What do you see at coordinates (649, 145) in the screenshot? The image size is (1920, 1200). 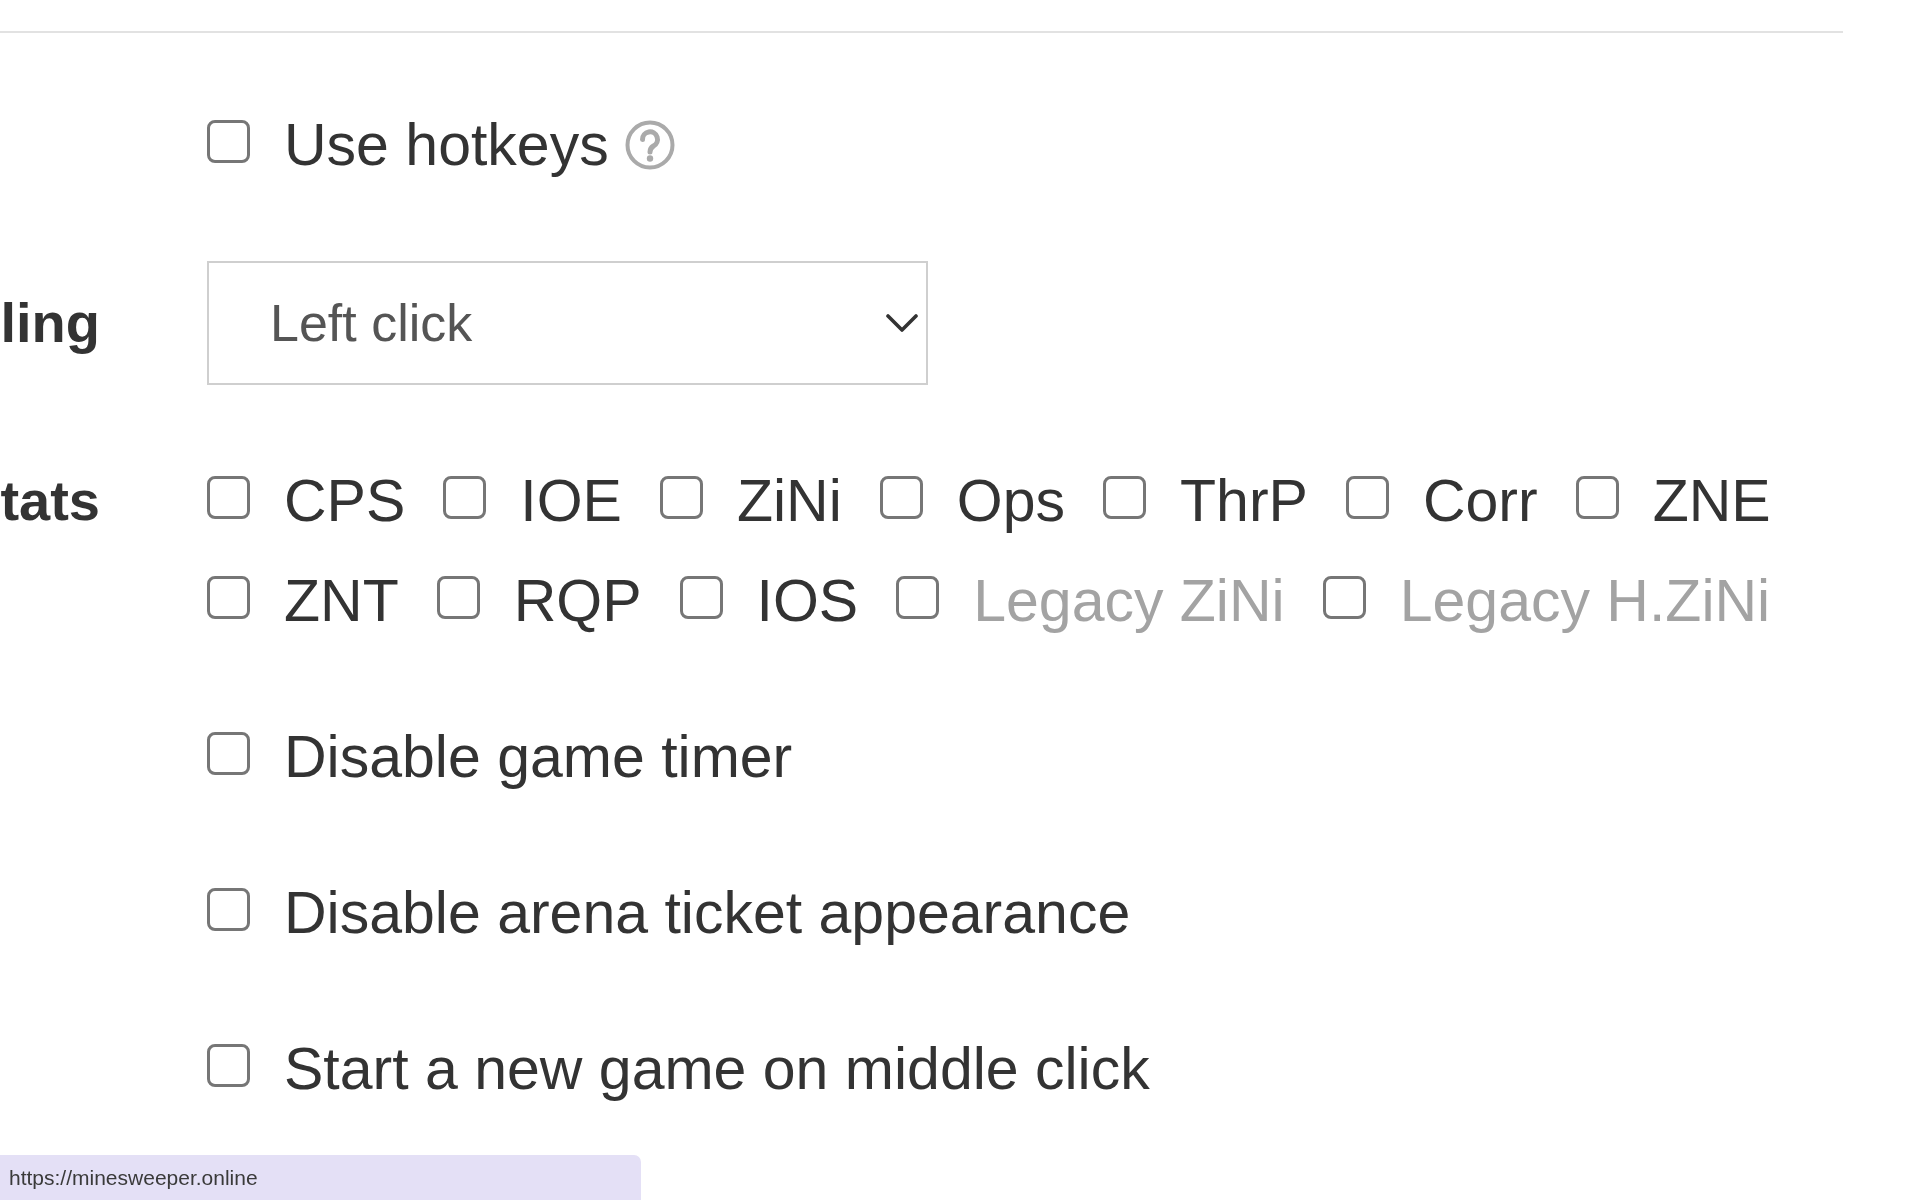 I see `help-icon` at bounding box center [649, 145].